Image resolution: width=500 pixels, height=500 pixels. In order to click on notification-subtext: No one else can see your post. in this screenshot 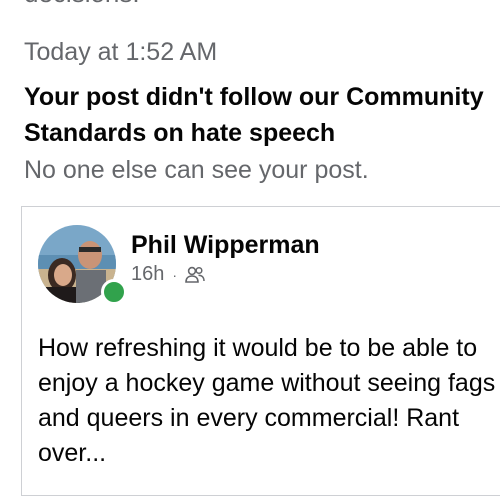, I will do `click(196, 170)`.